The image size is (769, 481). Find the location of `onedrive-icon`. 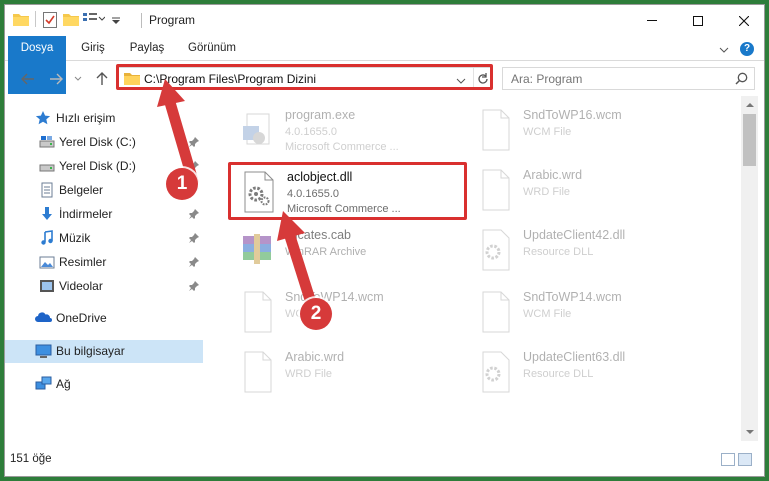

onedrive-icon is located at coordinates (43, 318).